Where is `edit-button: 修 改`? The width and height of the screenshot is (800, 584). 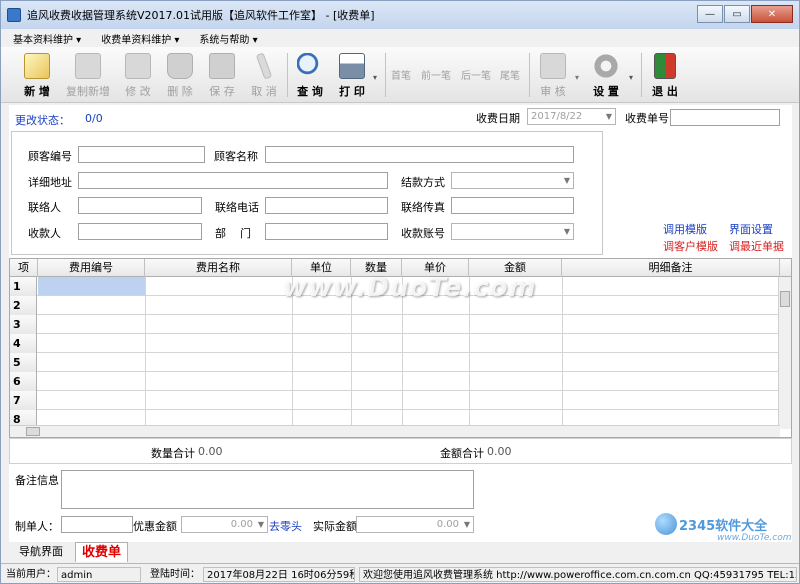 edit-button: 修 改 is located at coordinates (138, 75).